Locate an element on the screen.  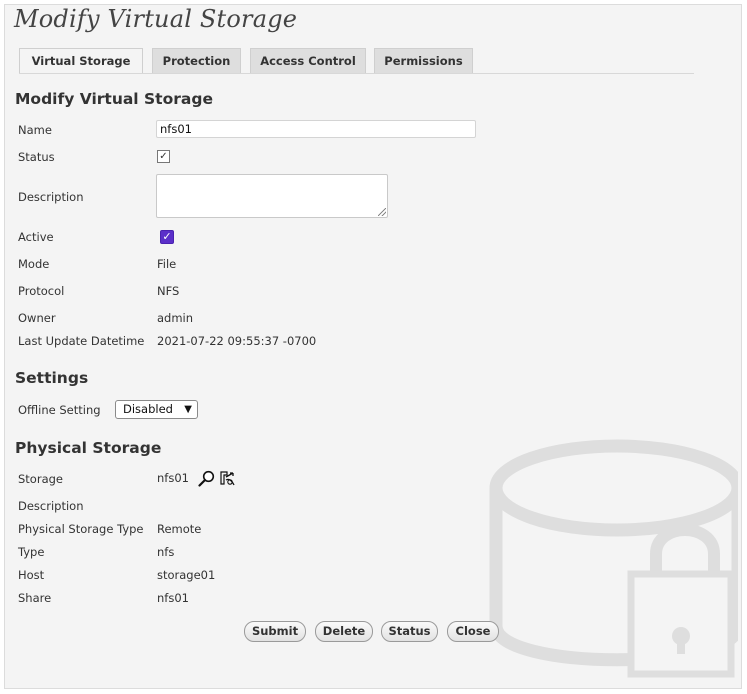
storage-value: nfs01 is located at coordinates (173, 478).